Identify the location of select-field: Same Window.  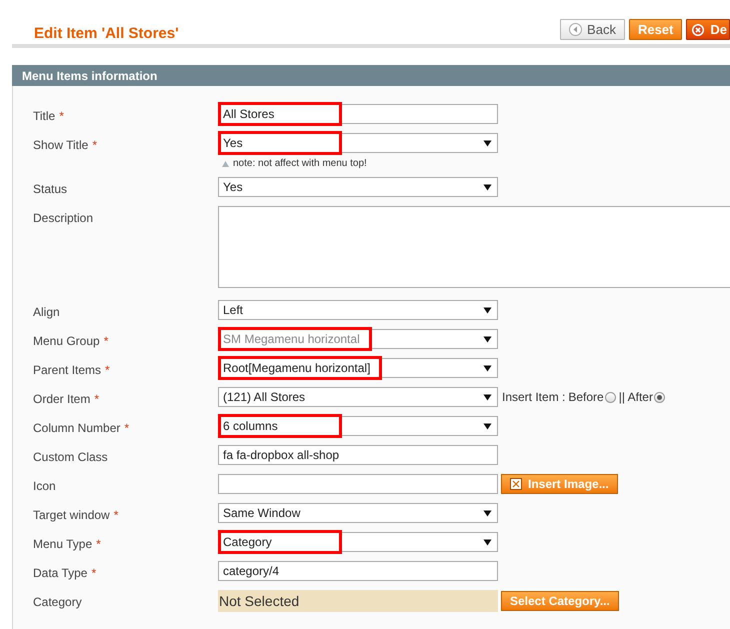
(358, 513).